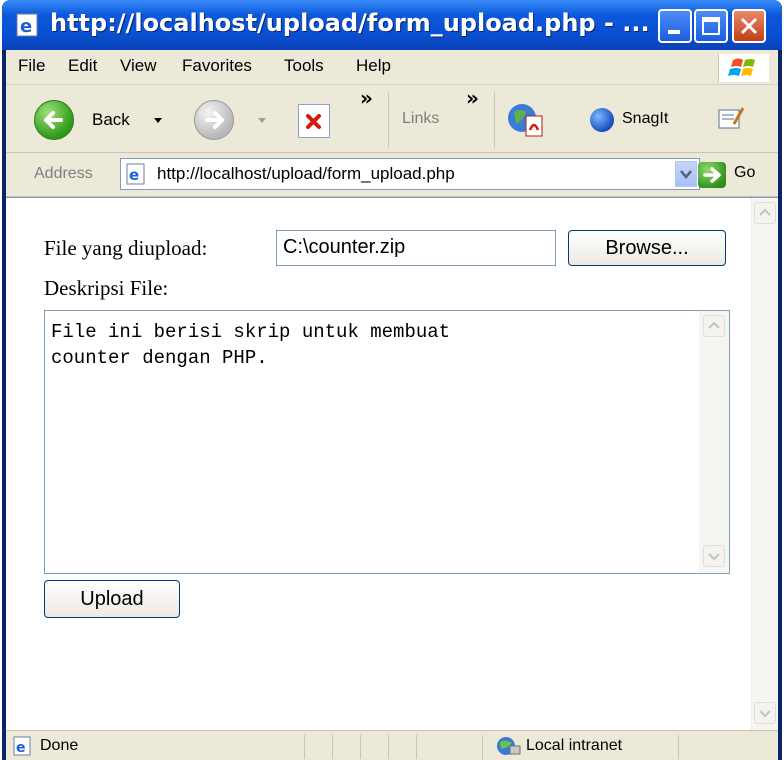  I want to click on stop-icon, so click(314, 121).